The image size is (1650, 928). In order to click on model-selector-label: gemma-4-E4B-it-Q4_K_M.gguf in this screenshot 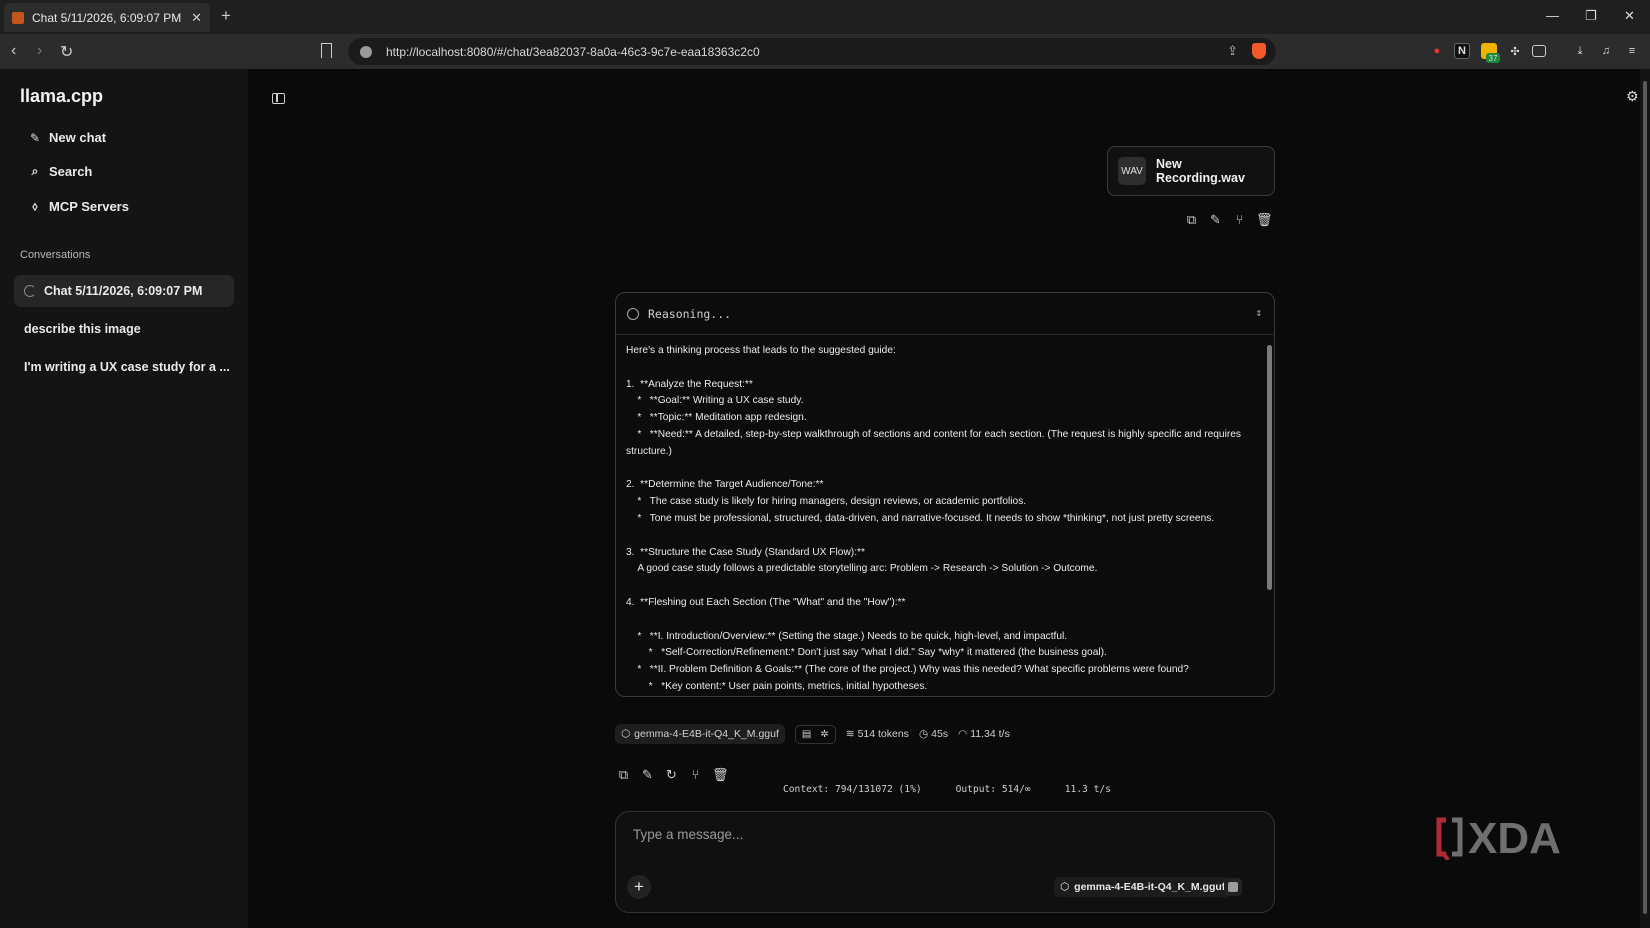, I will do `click(1150, 887)`.